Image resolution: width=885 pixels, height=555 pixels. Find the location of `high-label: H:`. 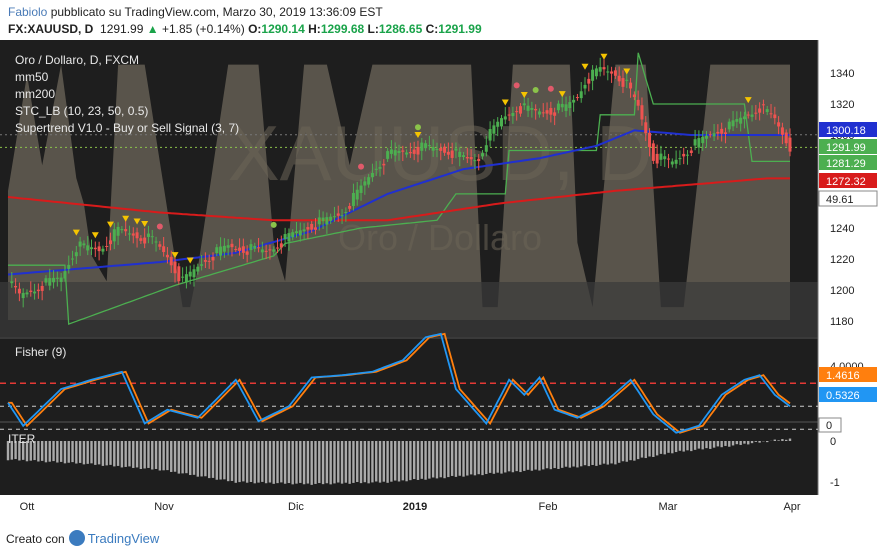

high-label: H: is located at coordinates (314, 29).